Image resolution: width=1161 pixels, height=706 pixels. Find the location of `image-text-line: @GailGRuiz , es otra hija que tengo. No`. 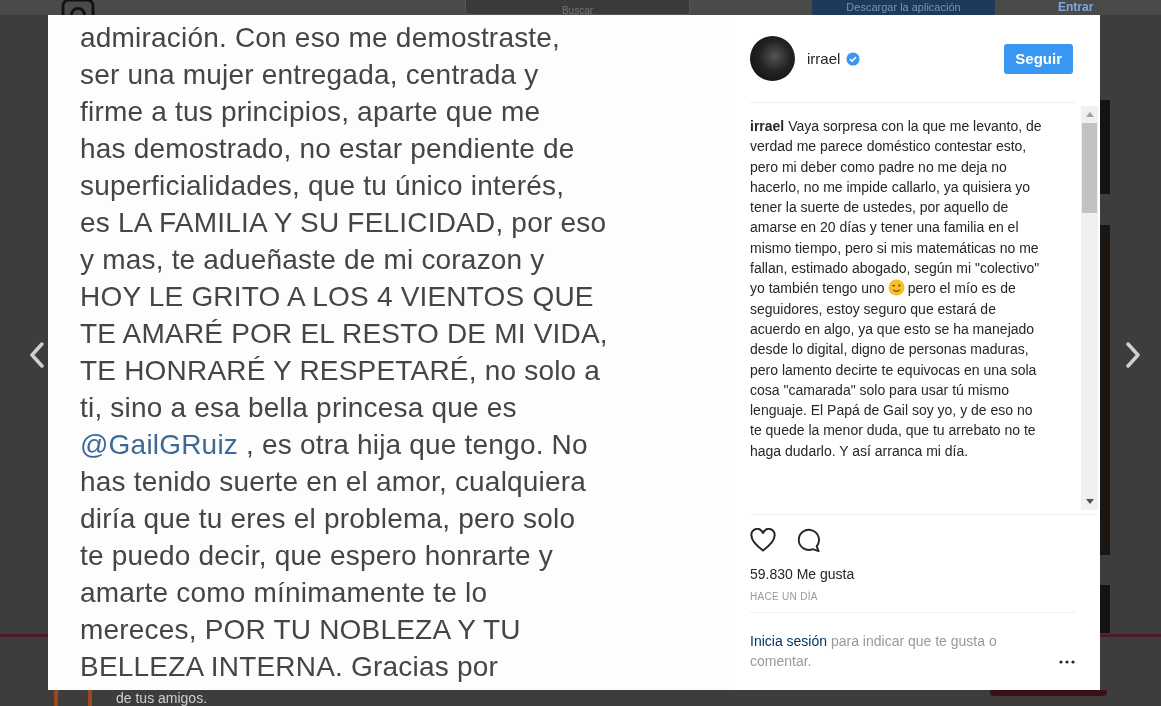

image-text-line: @GailGRuiz , es otra hija que tengo. No is located at coordinates (334, 445).